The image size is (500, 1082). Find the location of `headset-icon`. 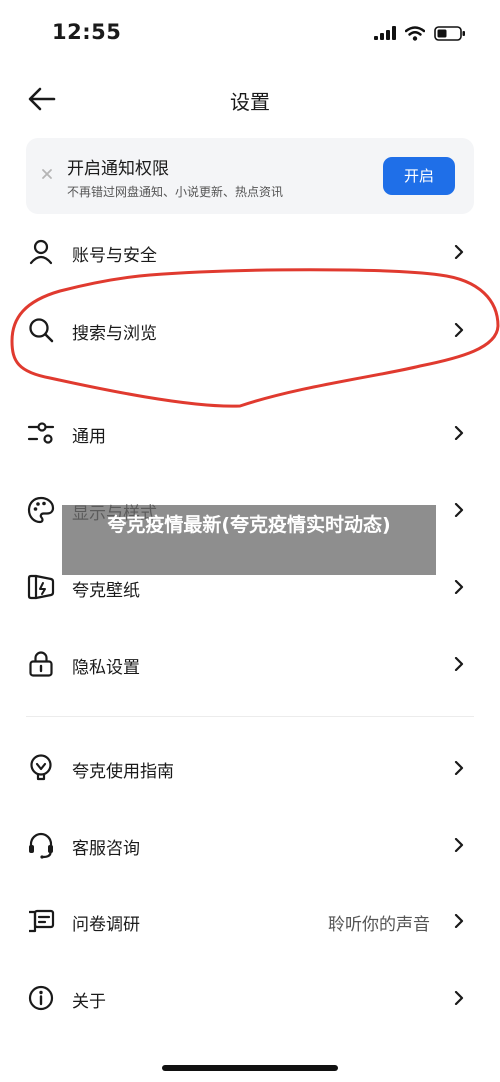

headset-icon is located at coordinates (41, 845).